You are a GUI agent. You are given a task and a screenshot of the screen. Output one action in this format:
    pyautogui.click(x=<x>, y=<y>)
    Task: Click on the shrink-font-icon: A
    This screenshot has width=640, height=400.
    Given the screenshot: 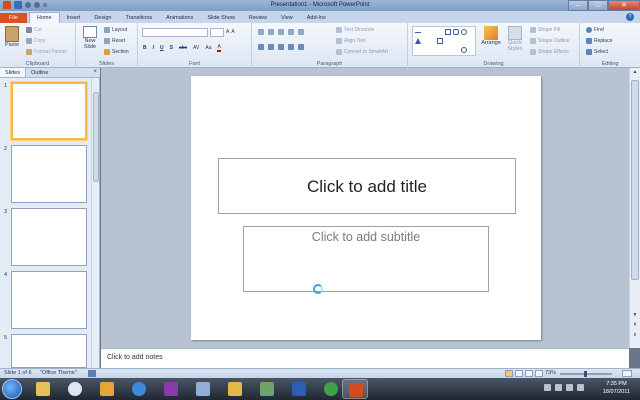 What is the action you would take?
    pyautogui.click(x=232, y=32)
    